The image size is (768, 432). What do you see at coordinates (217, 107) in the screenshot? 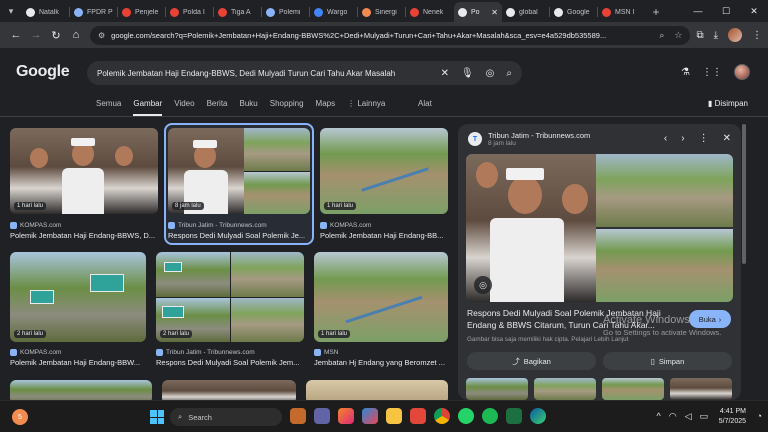
I see `filter-news: Berita` at bounding box center [217, 107].